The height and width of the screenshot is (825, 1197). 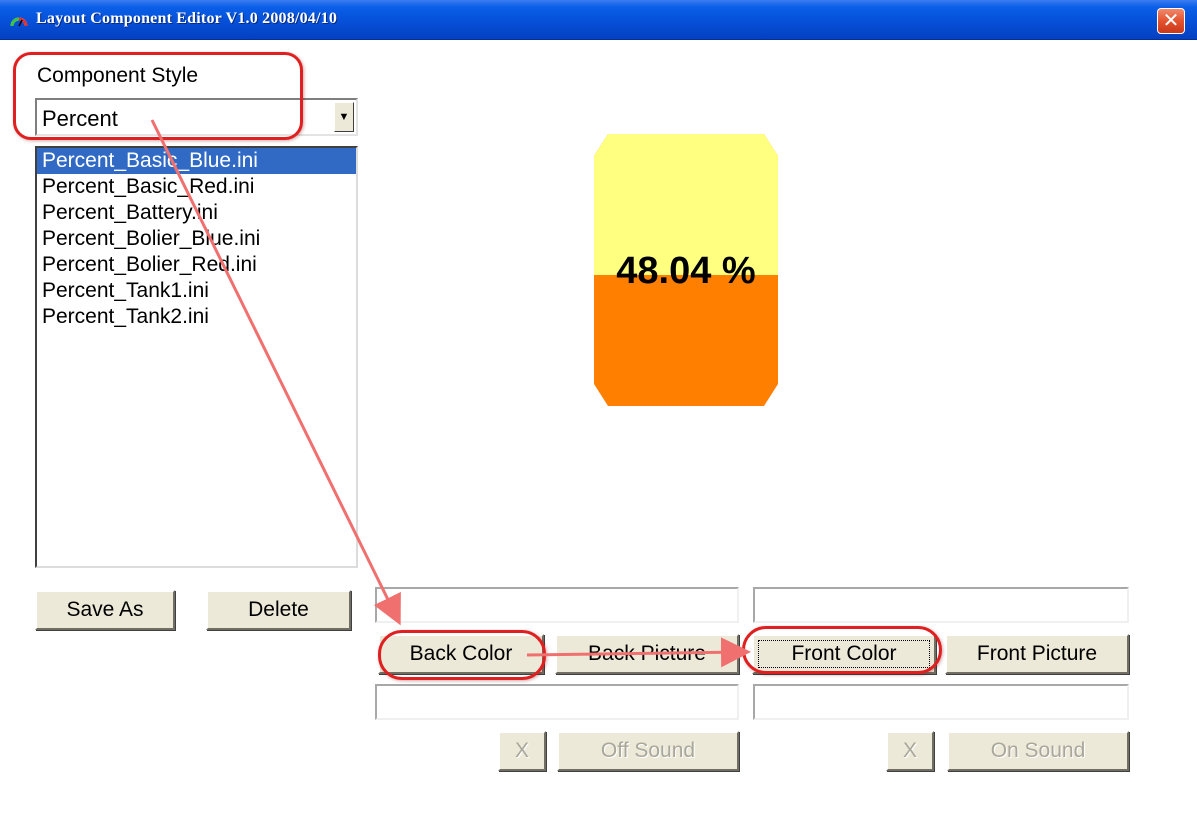 I want to click on component-style-label: Component Style, so click(x=118, y=75).